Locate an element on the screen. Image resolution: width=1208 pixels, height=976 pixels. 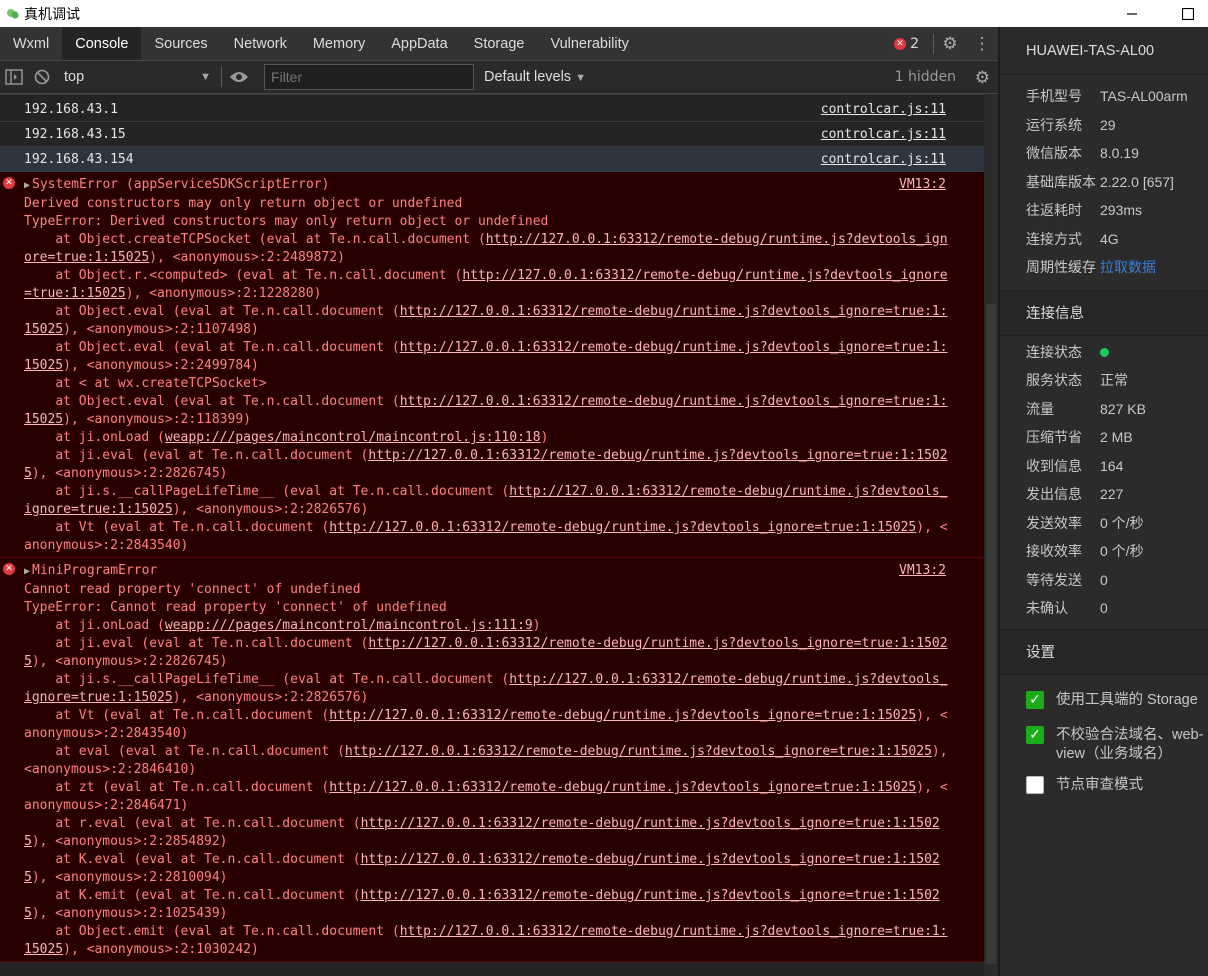
tab-wxml: Wxml is located at coordinates (31, 43).